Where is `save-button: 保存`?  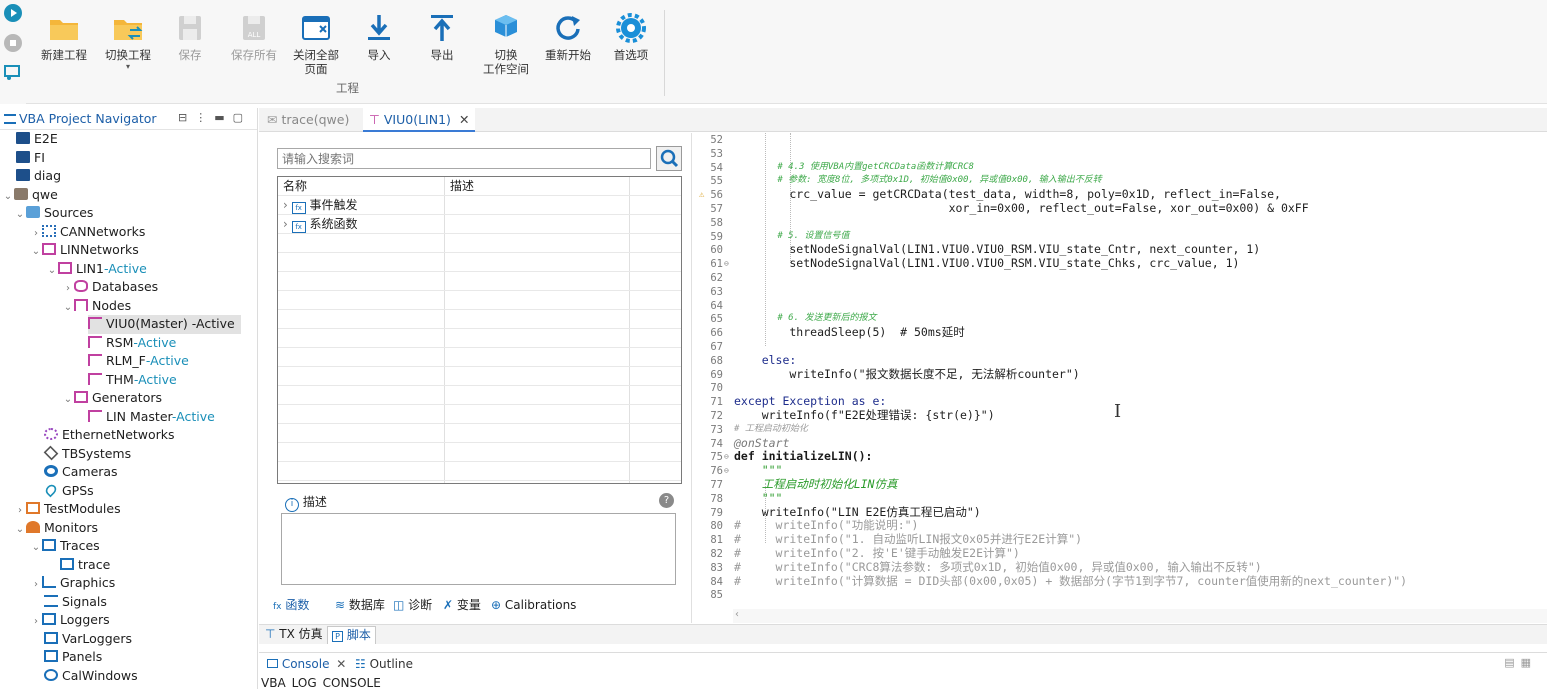
save-button: 保存 is located at coordinates (190, 35).